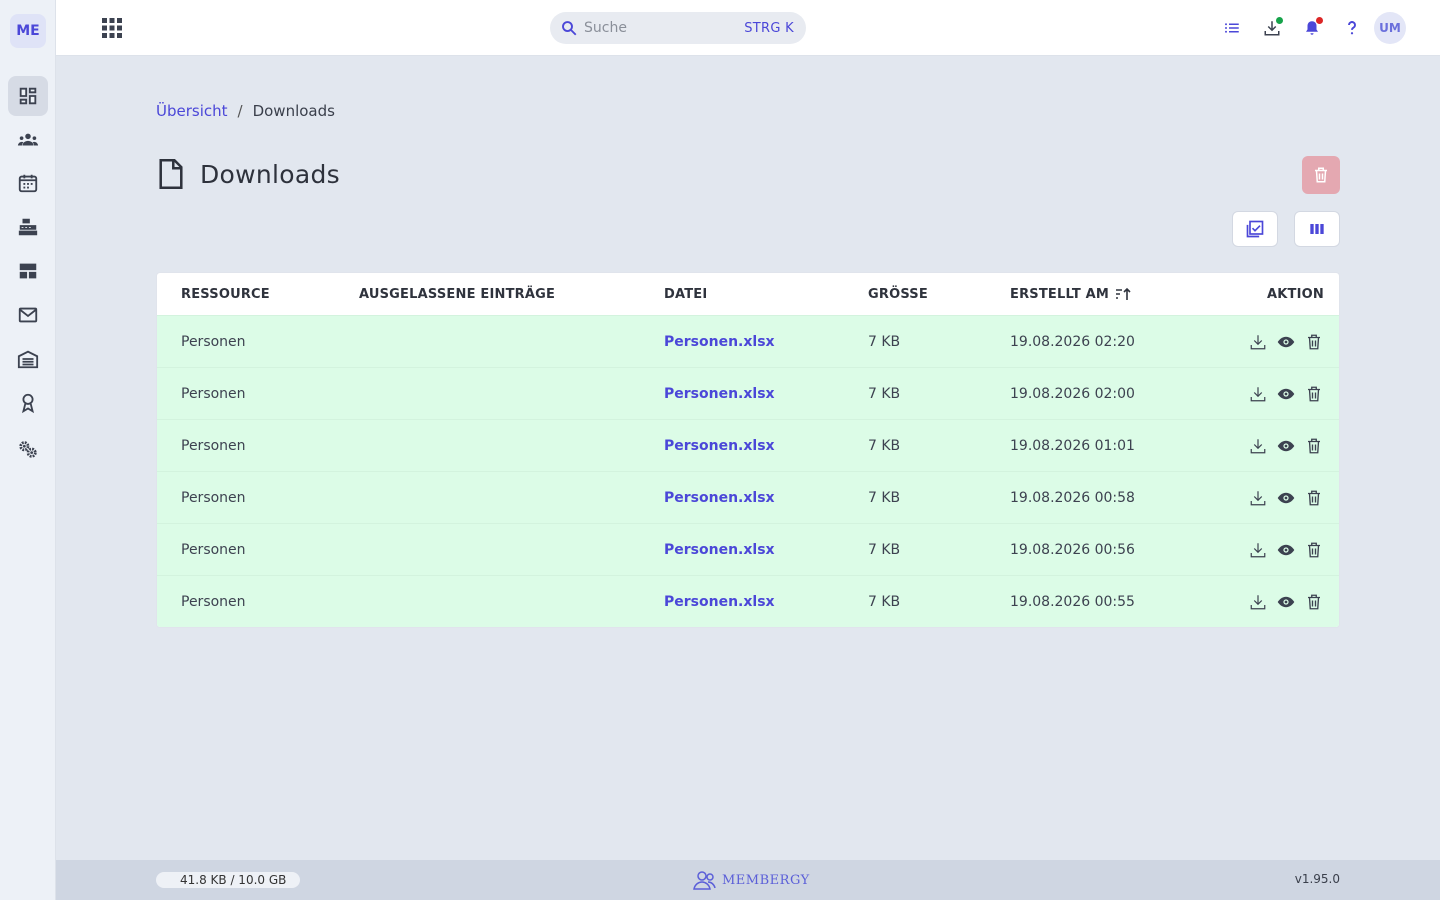 This screenshot has width=1440, height=900. I want to click on sidebar-item-awards, so click(28, 403).